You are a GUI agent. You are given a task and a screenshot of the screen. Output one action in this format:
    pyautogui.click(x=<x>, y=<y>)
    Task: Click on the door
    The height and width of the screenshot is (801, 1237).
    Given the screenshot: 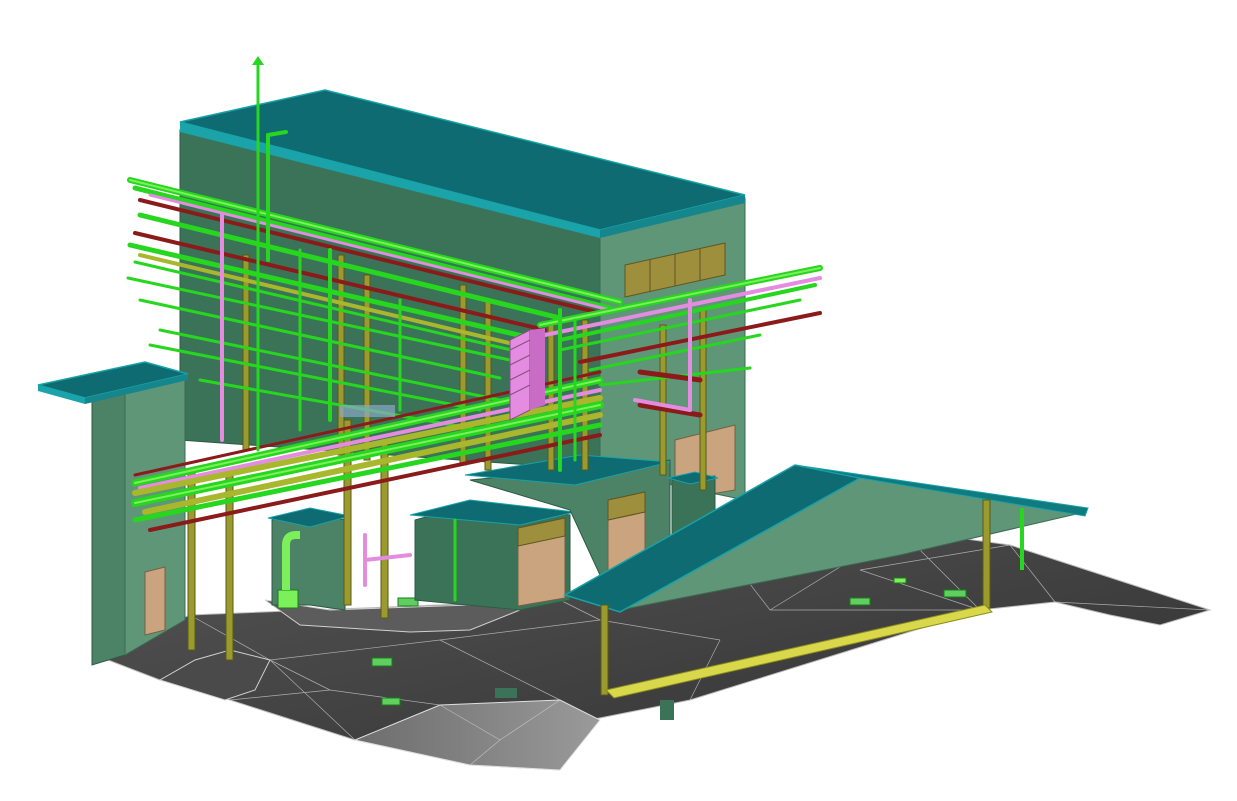 What is the action you would take?
    pyautogui.click(x=541, y=570)
    